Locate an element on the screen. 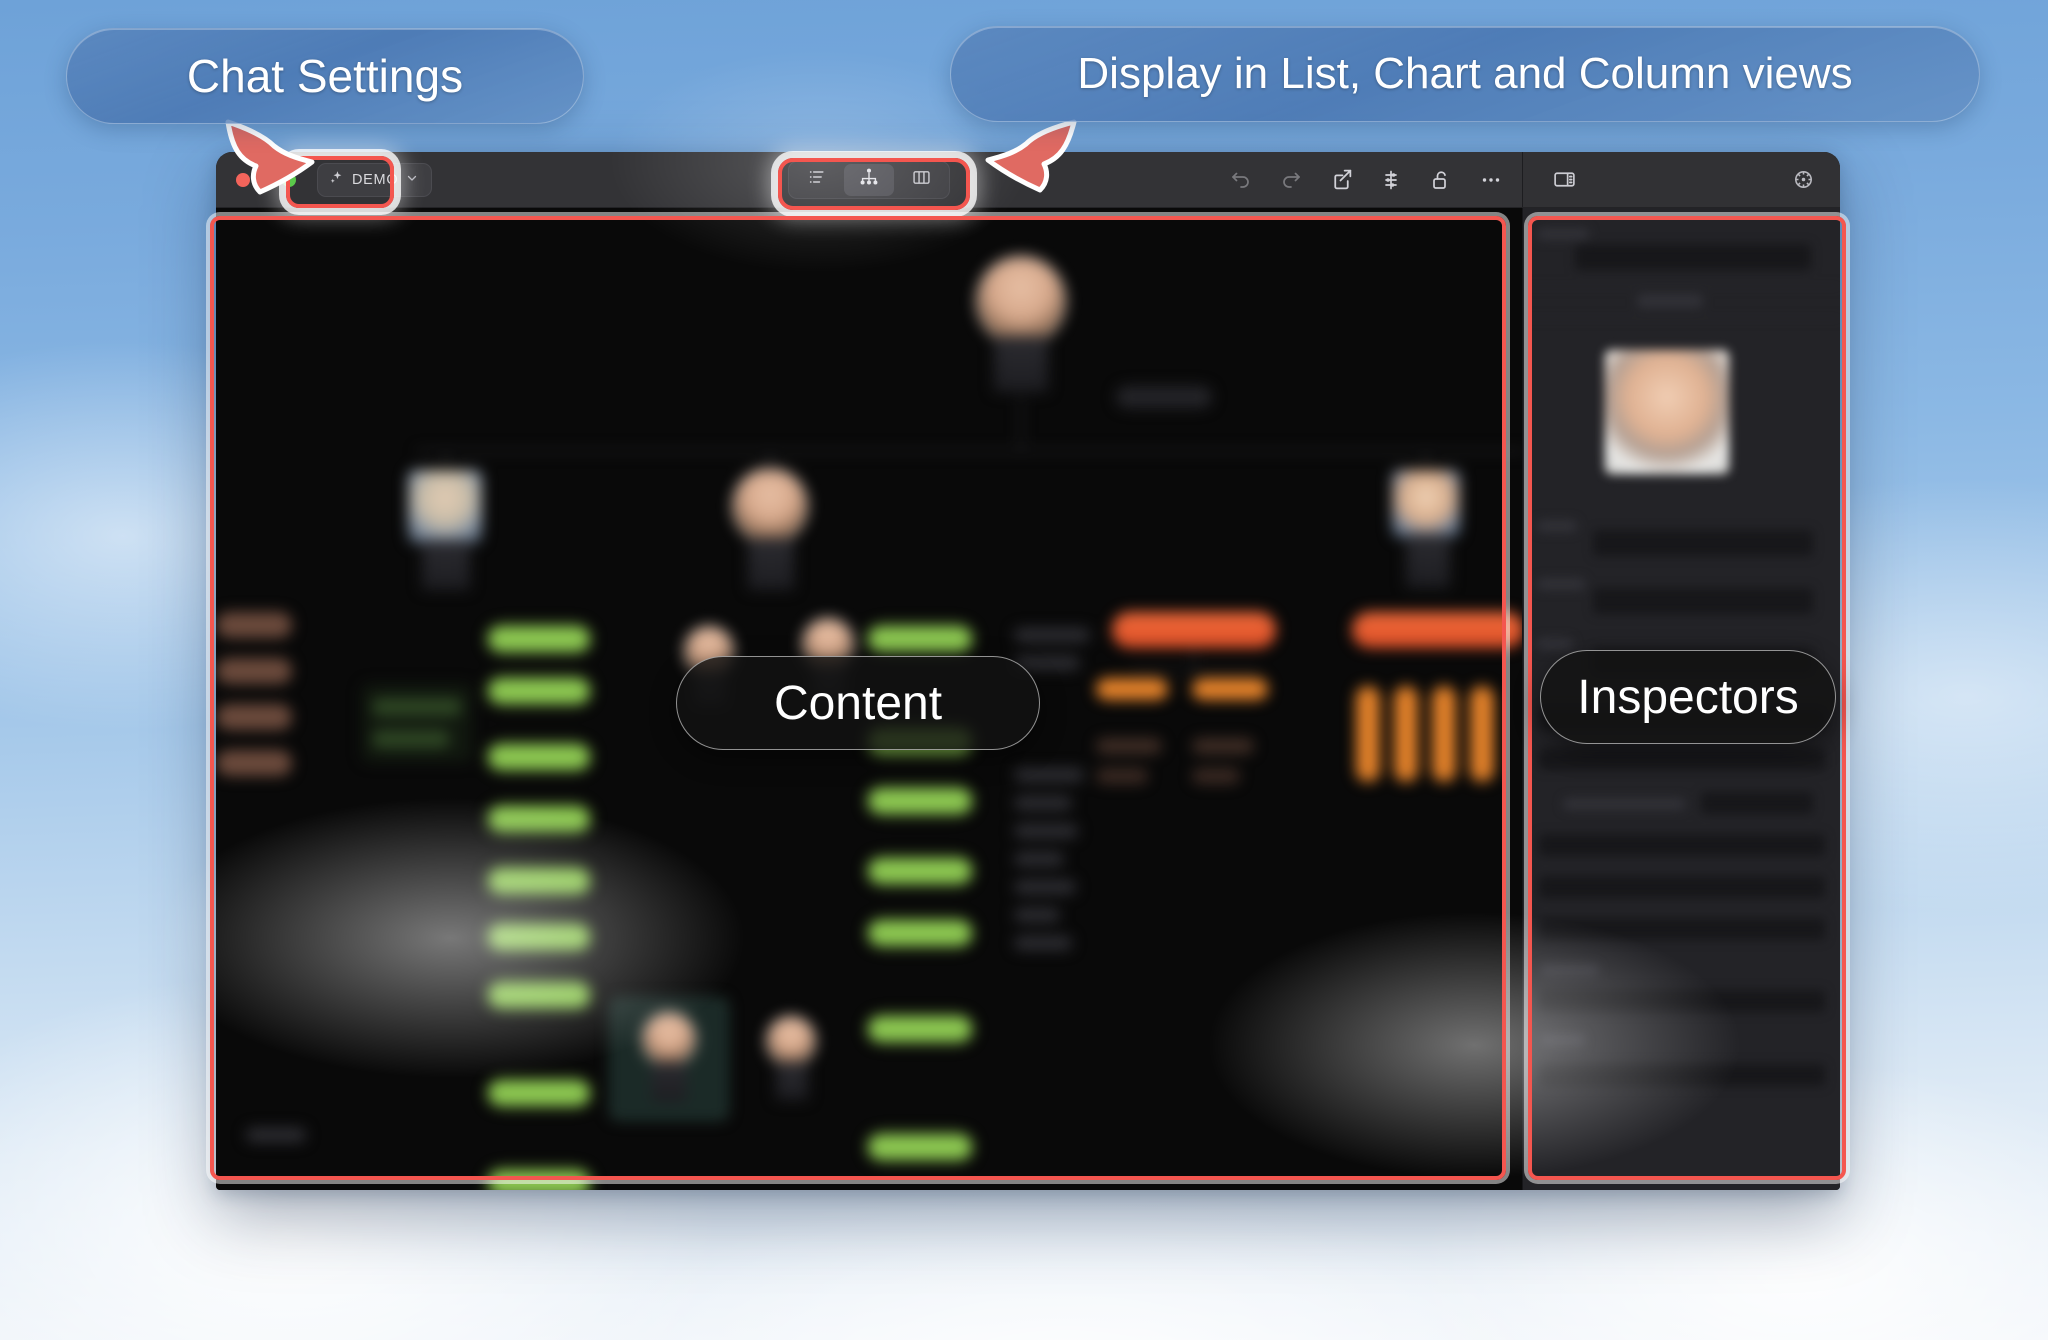 The height and width of the screenshot is (1340, 2048). demo-button-label: DEMO is located at coordinates (375, 179).